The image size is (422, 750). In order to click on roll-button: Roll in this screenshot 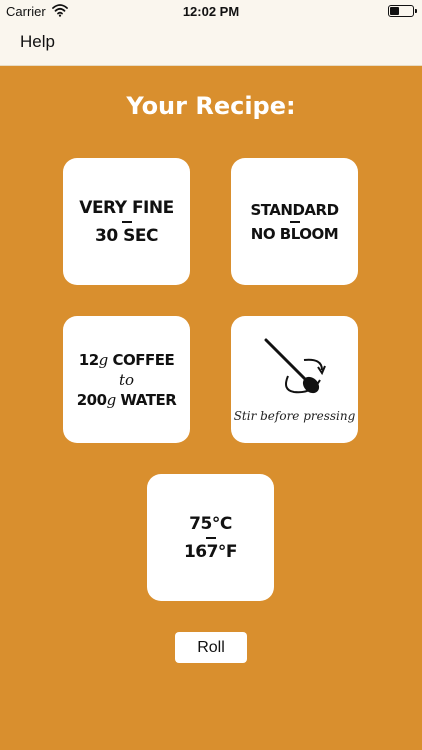, I will do `click(211, 647)`.